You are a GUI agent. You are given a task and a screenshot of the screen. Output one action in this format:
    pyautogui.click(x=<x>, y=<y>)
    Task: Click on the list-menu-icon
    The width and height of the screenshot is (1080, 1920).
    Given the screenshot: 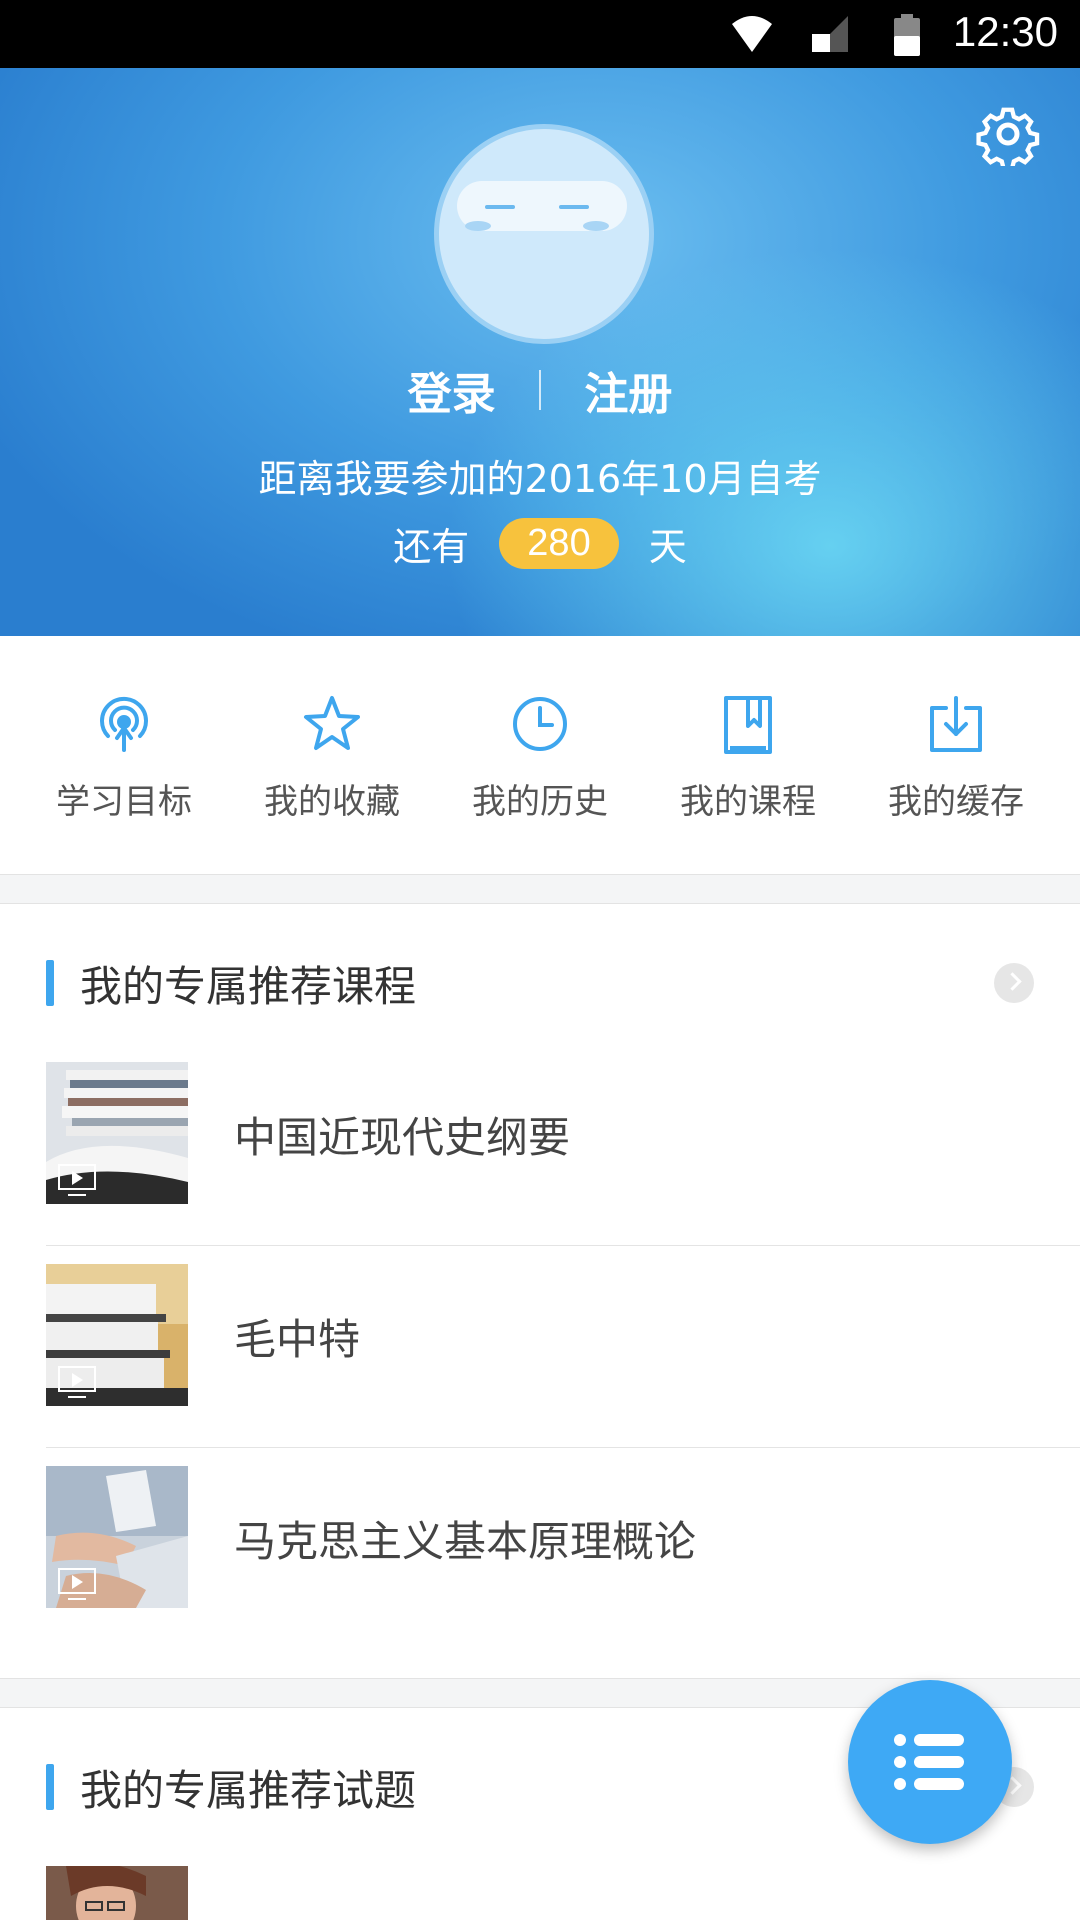 What is the action you would take?
    pyautogui.click(x=929, y=1762)
    